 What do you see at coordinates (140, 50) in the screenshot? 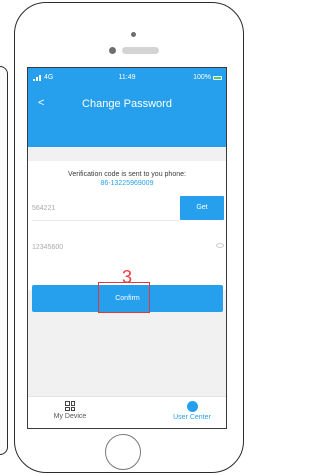
I see `earpiece-speaker` at bounding box center [140, 50].